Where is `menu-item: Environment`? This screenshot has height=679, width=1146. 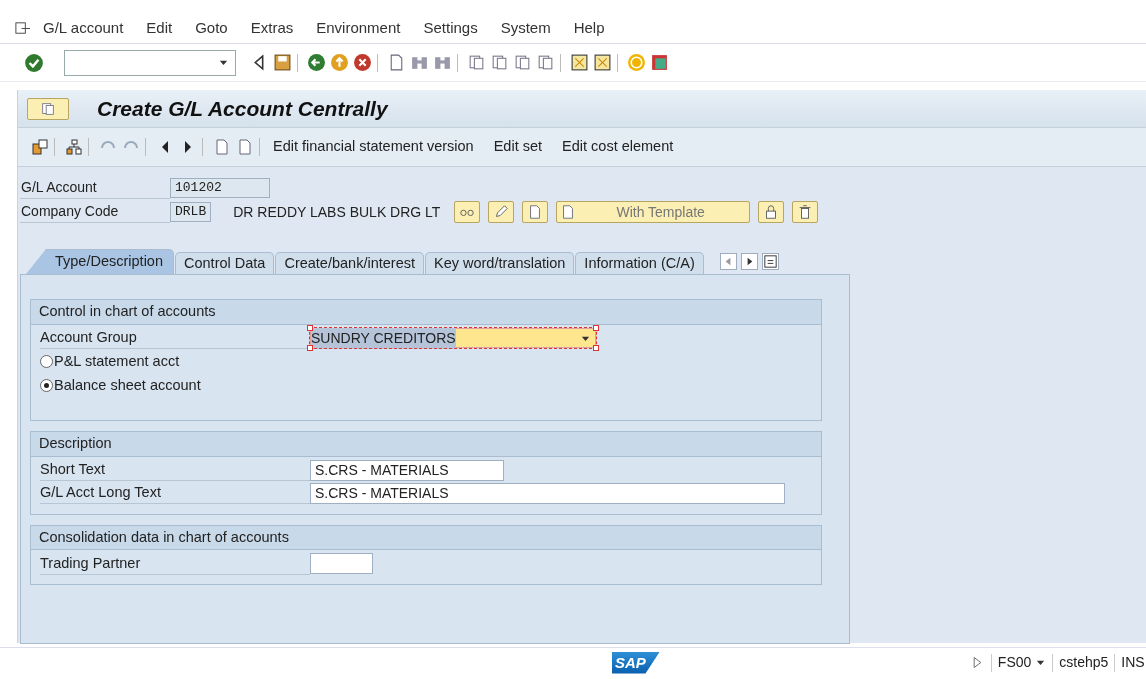
menu-item: Environment is located at coordinates (358, 28).